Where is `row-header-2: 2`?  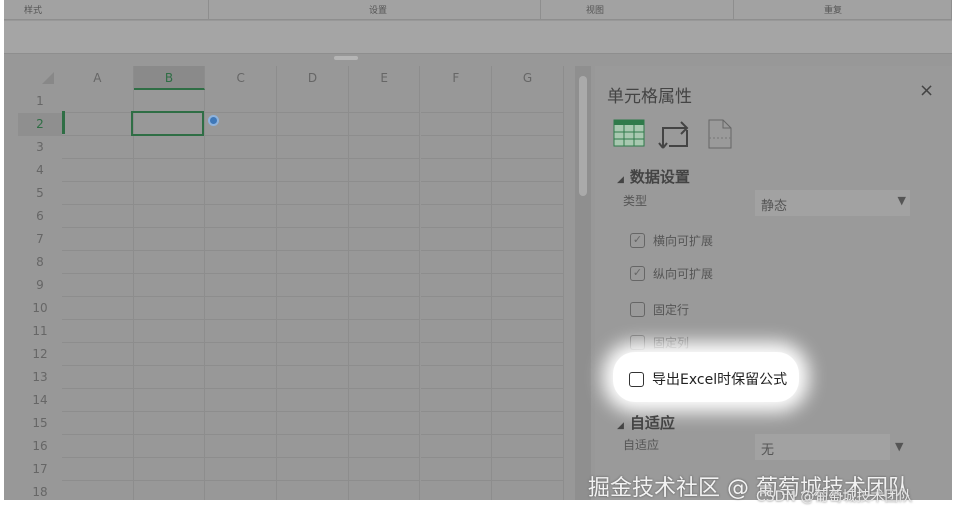
row-header-2: 2 is located at coordinates (40, 124).